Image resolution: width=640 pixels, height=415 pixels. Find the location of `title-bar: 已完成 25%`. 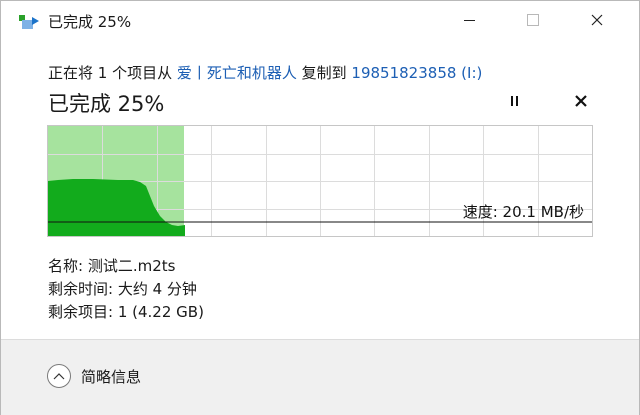

title-bar: 已完成 25% is located at coordinates (320, 20).